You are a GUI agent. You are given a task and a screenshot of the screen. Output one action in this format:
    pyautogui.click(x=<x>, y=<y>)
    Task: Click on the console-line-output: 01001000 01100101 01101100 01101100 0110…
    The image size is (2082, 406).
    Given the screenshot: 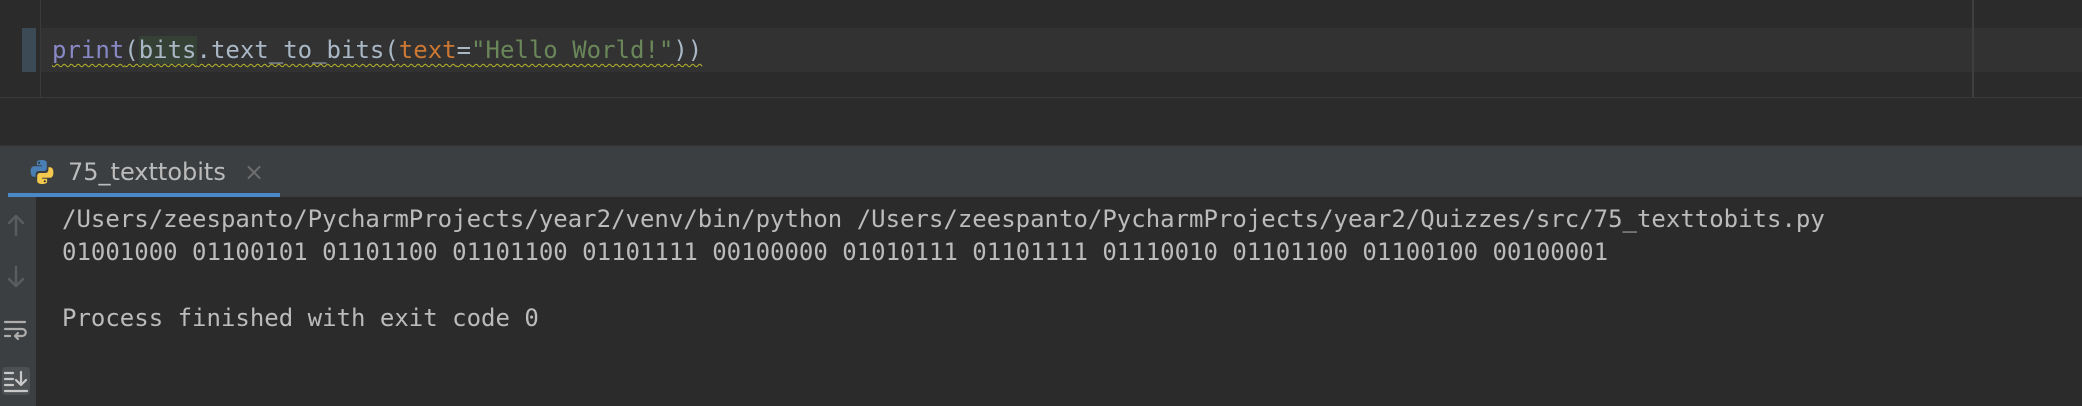 What is the action you would take?
    pyautogui.click(x=835, y=252)
    